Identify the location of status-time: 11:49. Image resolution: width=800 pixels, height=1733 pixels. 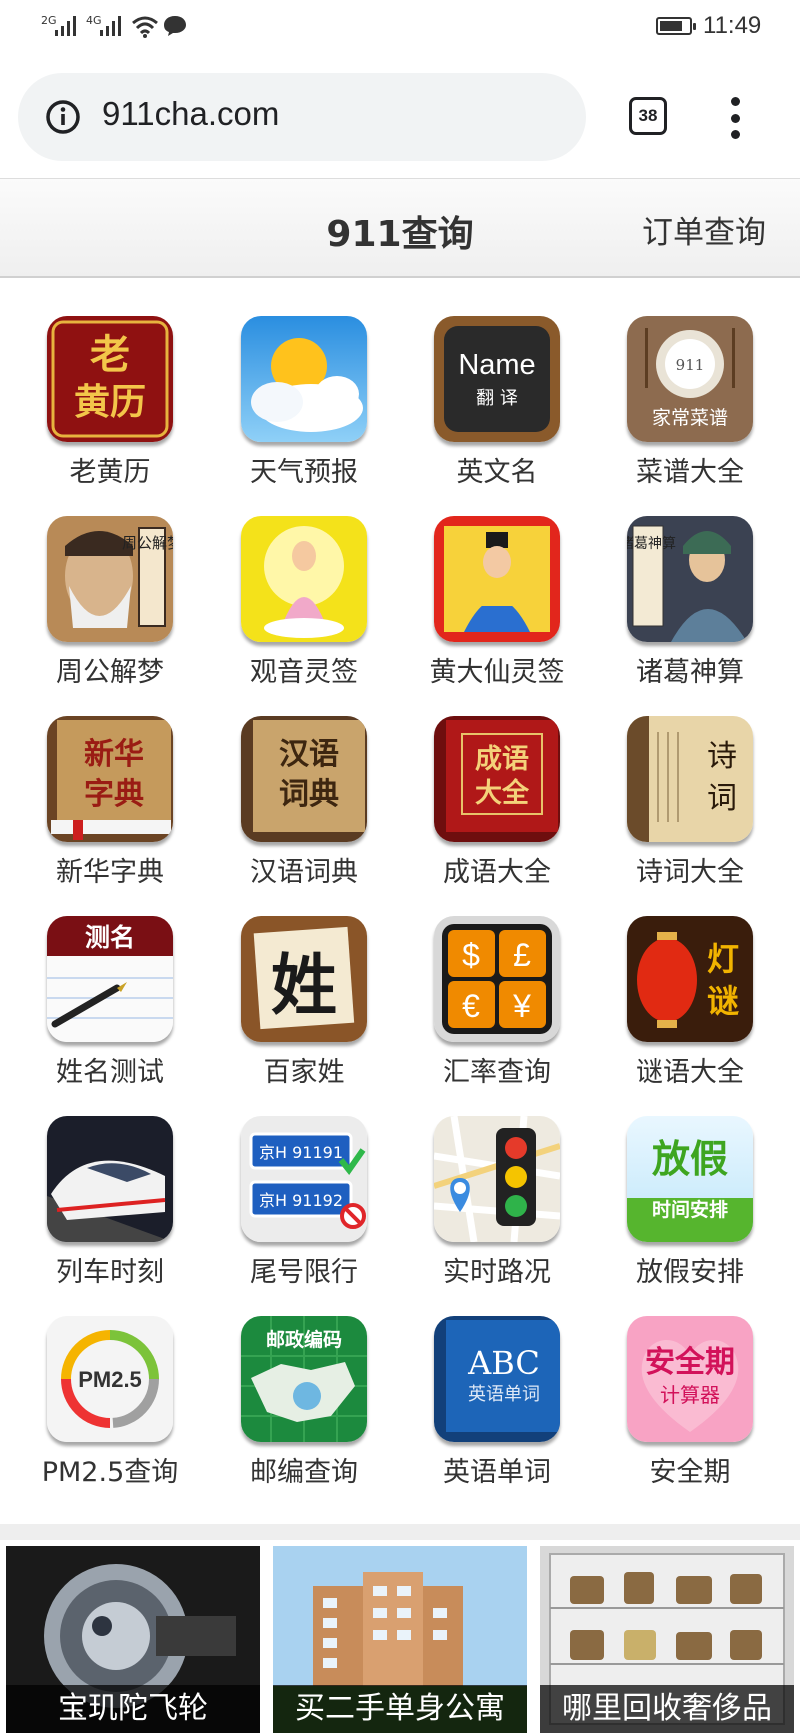
(732, 25).